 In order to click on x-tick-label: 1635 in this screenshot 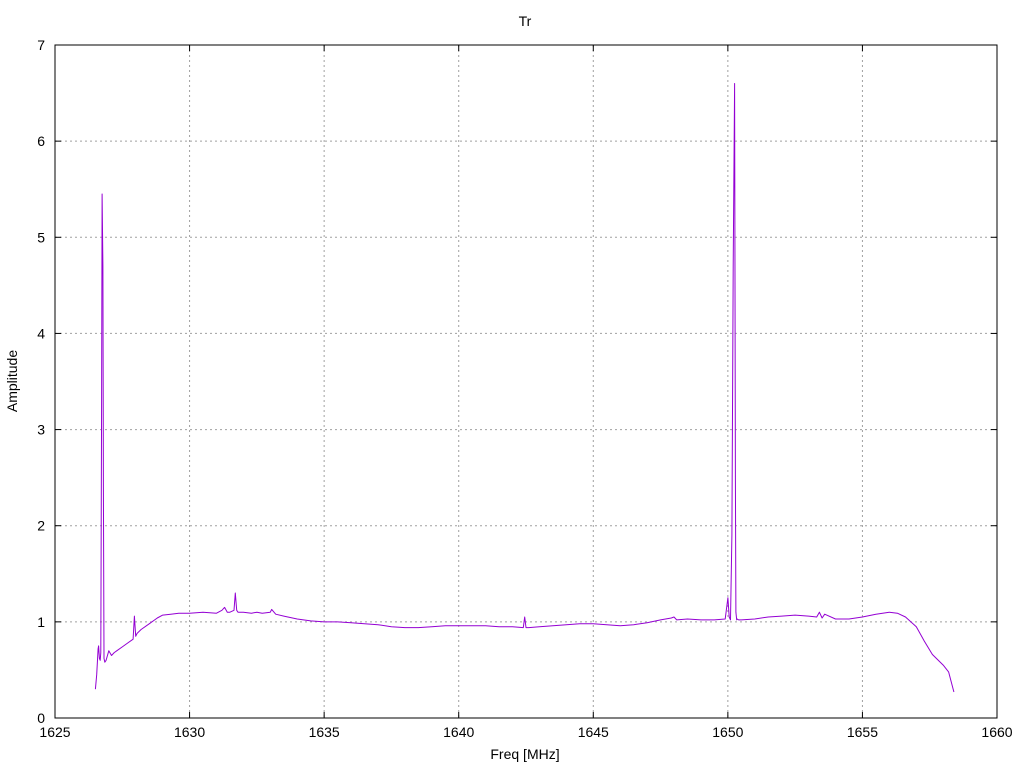, I will do `click(324, 732)`.